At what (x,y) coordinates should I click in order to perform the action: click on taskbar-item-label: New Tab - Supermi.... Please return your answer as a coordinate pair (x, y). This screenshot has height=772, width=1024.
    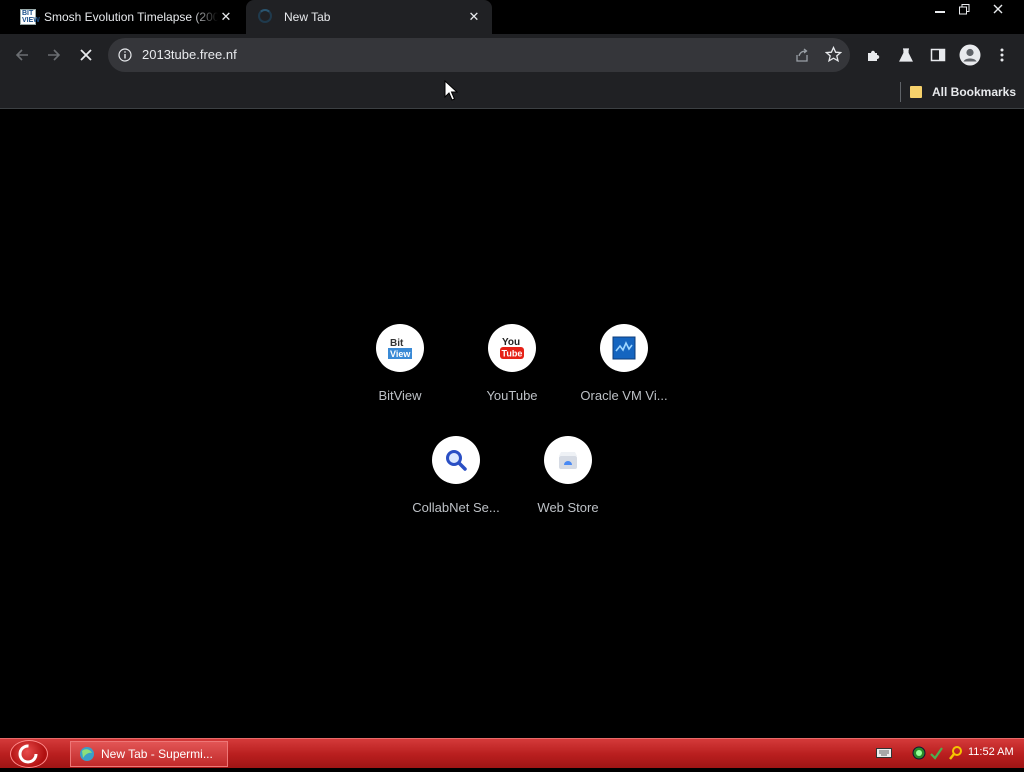
    Looking at the image, I should click on (157, 754).